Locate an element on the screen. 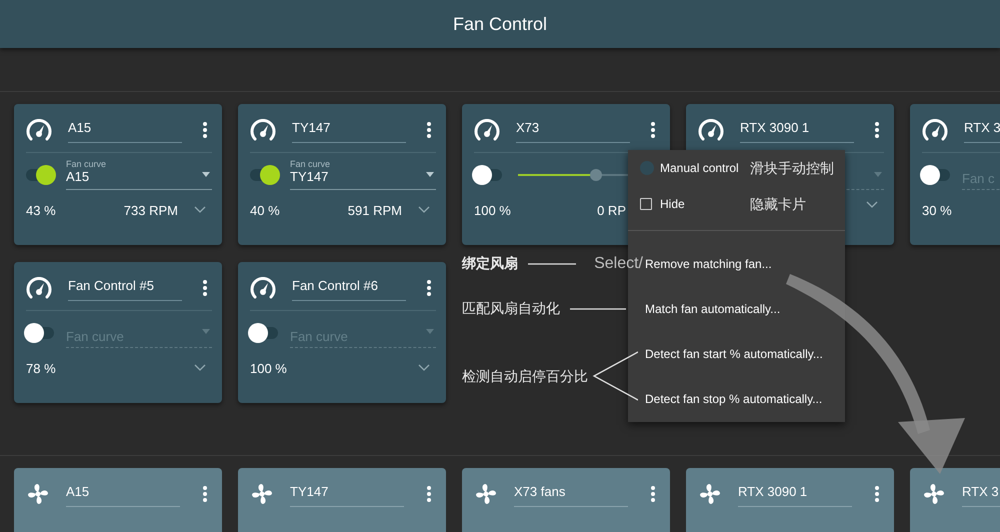  annotation-text: 检测自动启停百分比 is located at coordinates (525, 376).